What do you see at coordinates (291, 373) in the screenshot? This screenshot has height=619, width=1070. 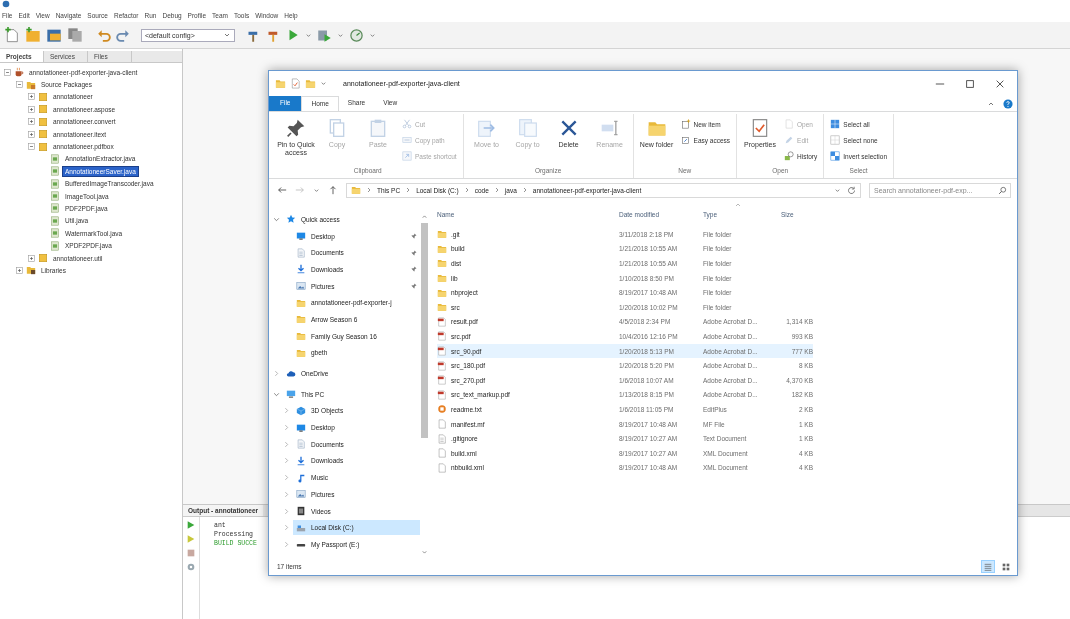 I see `cloud-icon` at bounding box center [291, 373].